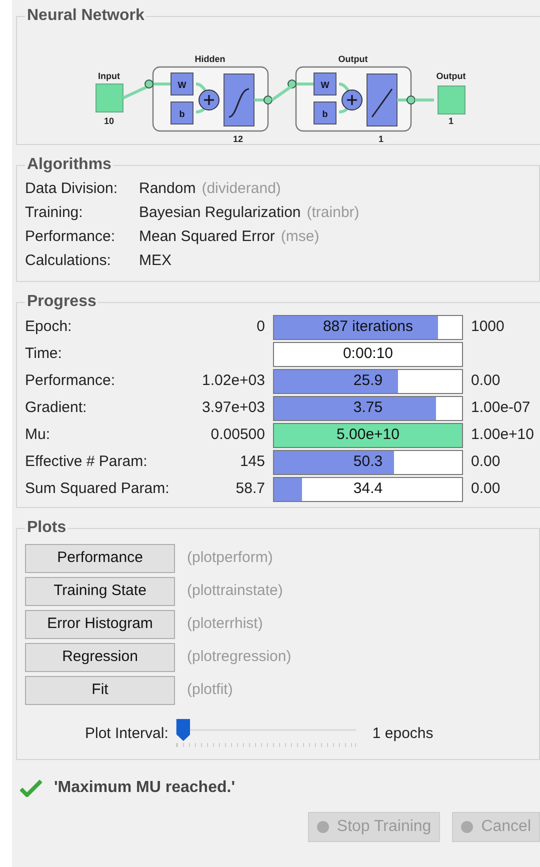  What do you see at coordinates (250, 489) in the screenshot?
I see `start-value: 58.7` at bounding box center [250, 489].